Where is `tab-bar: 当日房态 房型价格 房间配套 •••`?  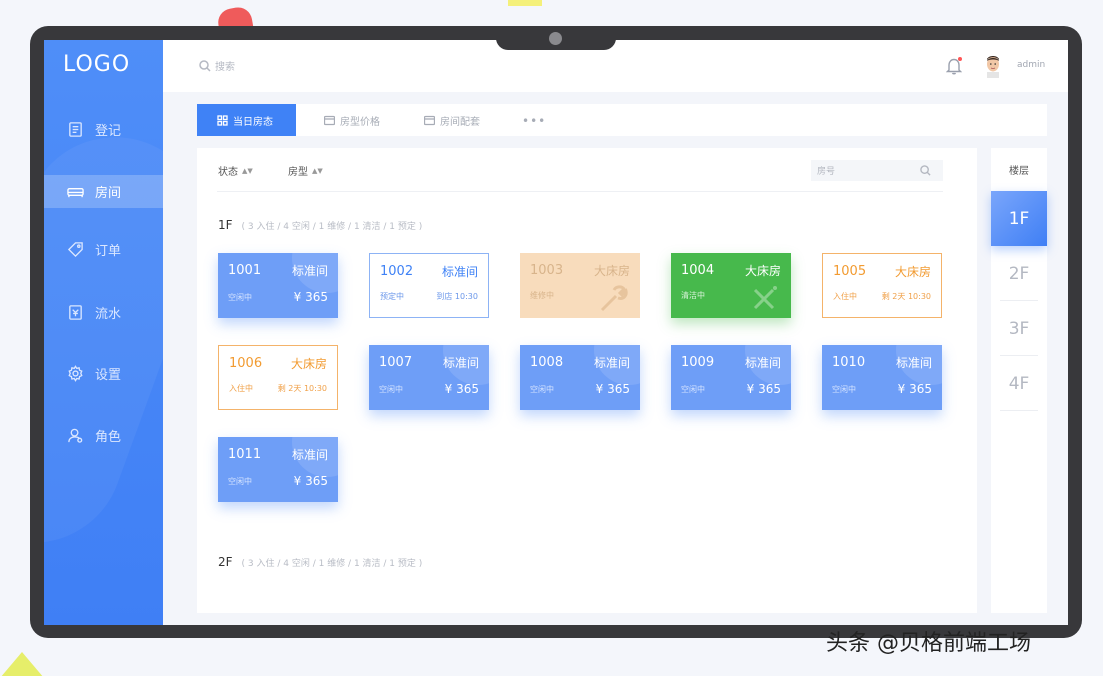 tab-bar: 当日房态 房型价格 房间配套 ••• is located at coordinates (622, 120).